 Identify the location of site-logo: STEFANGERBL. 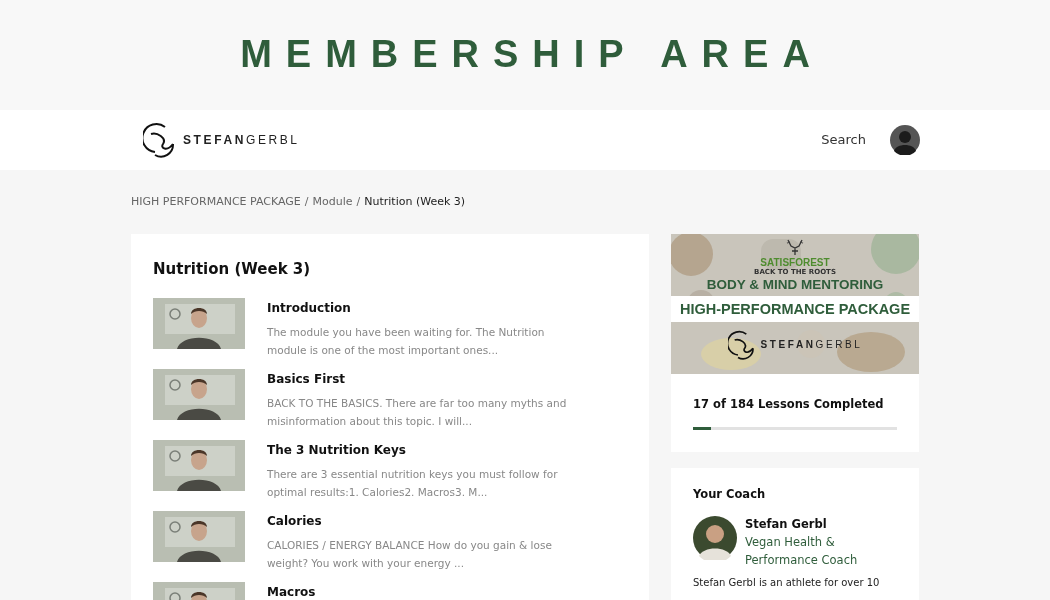
(221, 140).